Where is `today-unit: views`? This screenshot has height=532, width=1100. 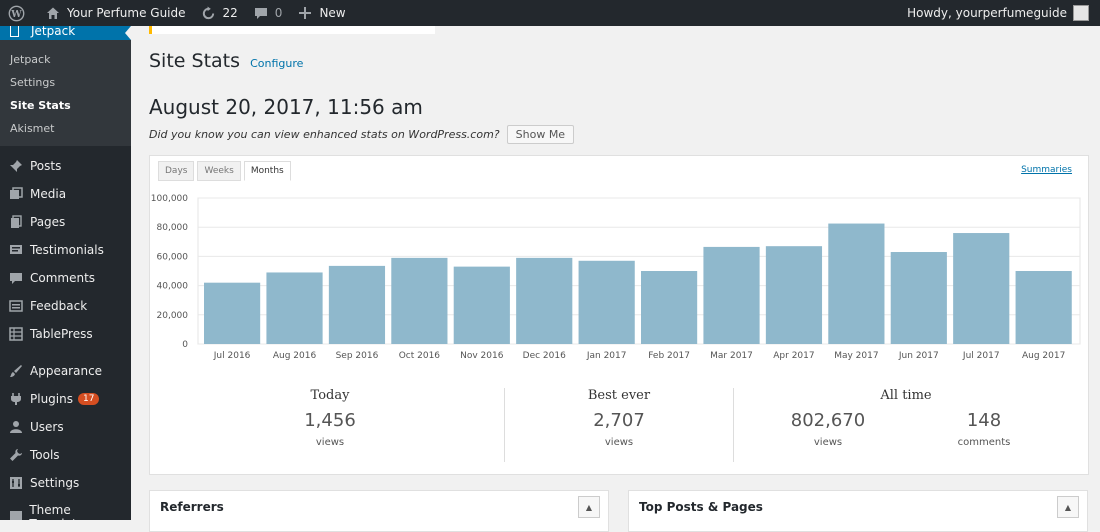 today-unit: views is located at coordinates (330, 442).